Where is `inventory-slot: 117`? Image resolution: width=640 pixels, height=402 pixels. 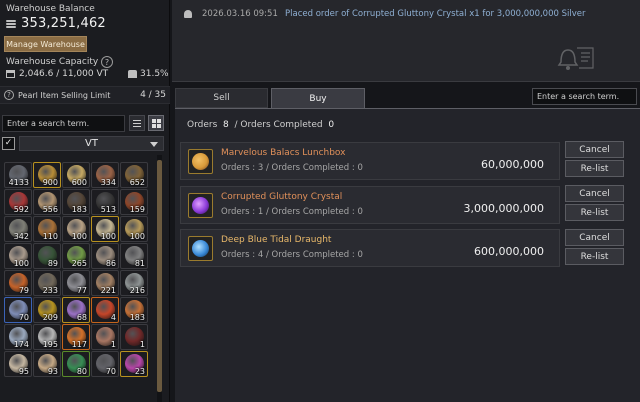 inventory-slot: 117 is located at coordinates (76, 337).